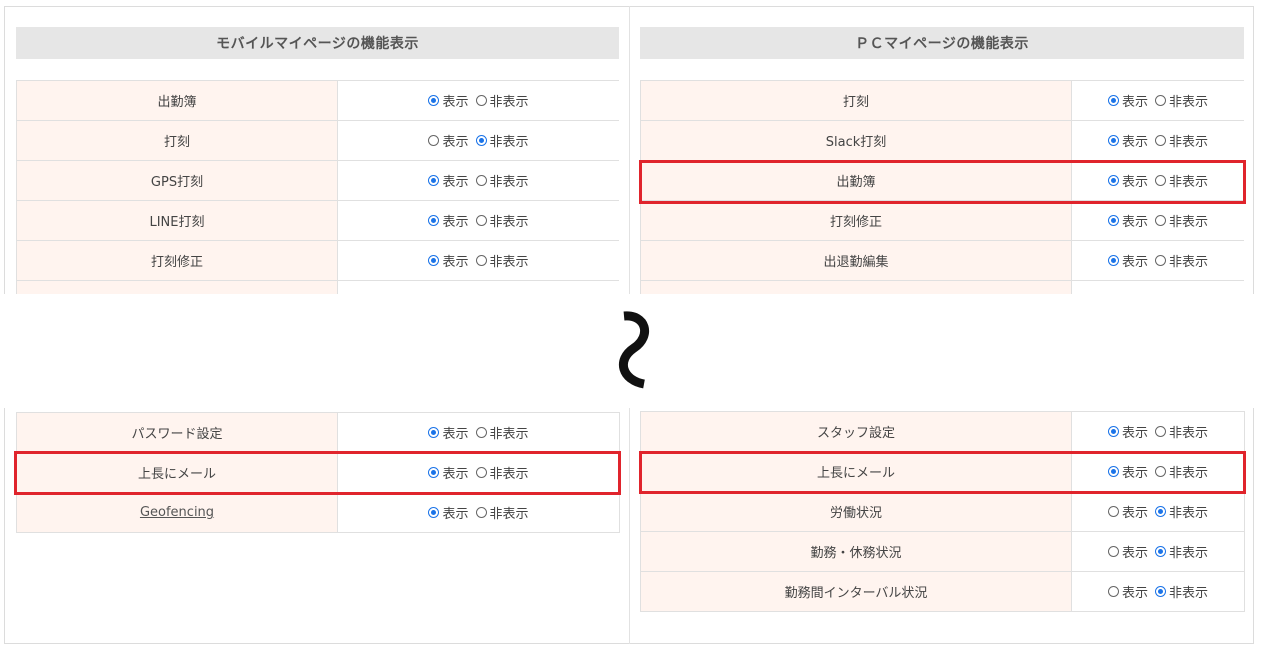 The image size is (1262, 650). What do you see at coordinates (855, 513) in the screenshot?
I see `setting-label: 労働状況` at bounding box center [855, 513].